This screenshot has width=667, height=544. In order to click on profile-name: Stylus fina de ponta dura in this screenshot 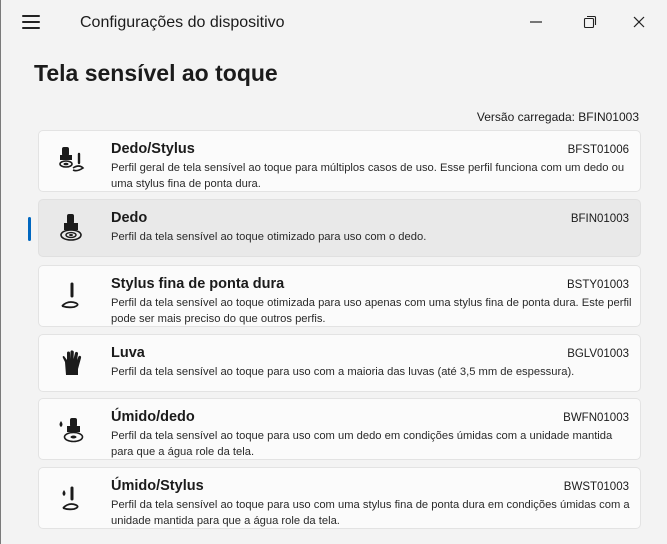, I will do `click(198, 284)`.